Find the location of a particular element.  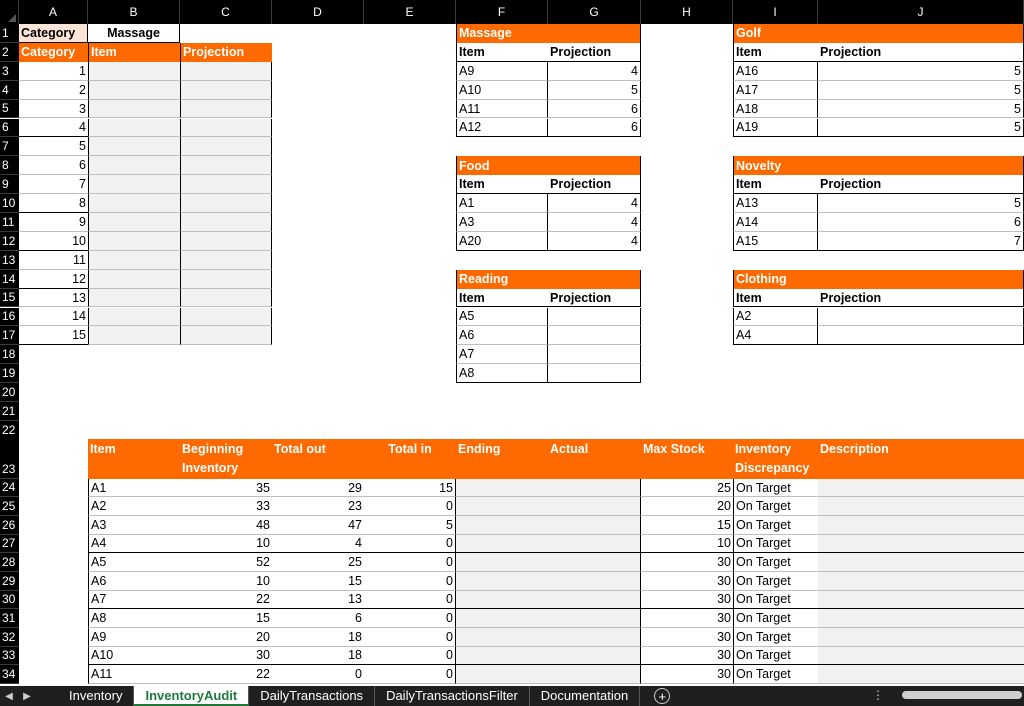

block-item-header-reading: Item is located at coordinates (502, 298).